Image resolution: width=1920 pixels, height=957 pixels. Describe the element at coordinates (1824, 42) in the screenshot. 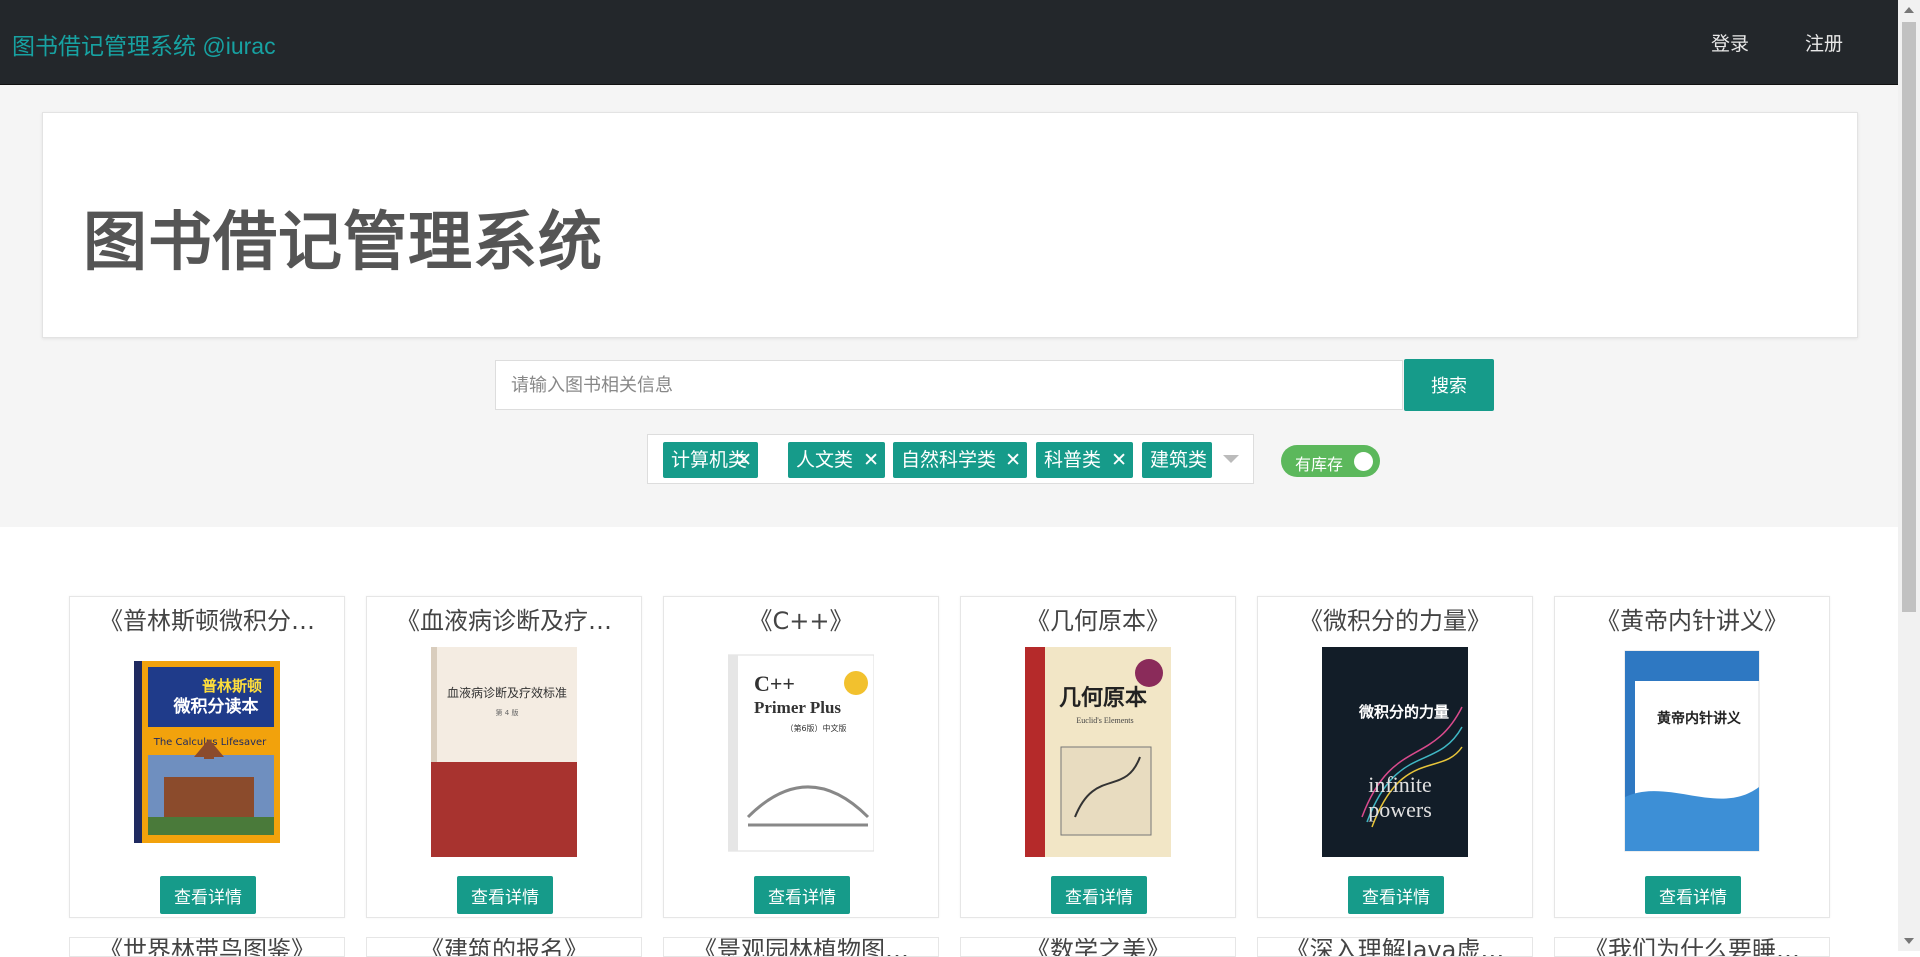

I see `register-link: 注册` at that location.